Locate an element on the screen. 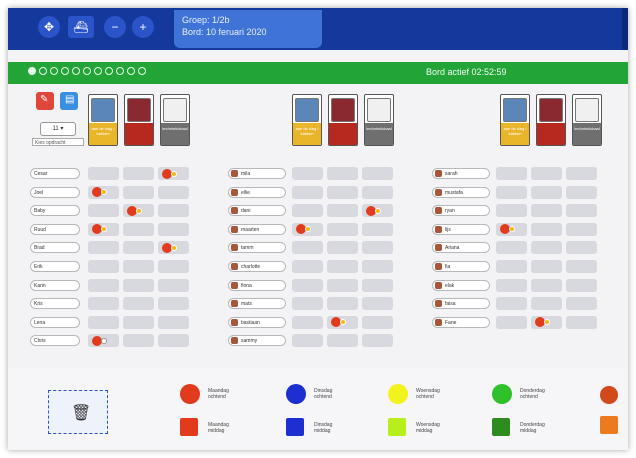  student-name-chip: Baby is located at coordinates (55, 211).